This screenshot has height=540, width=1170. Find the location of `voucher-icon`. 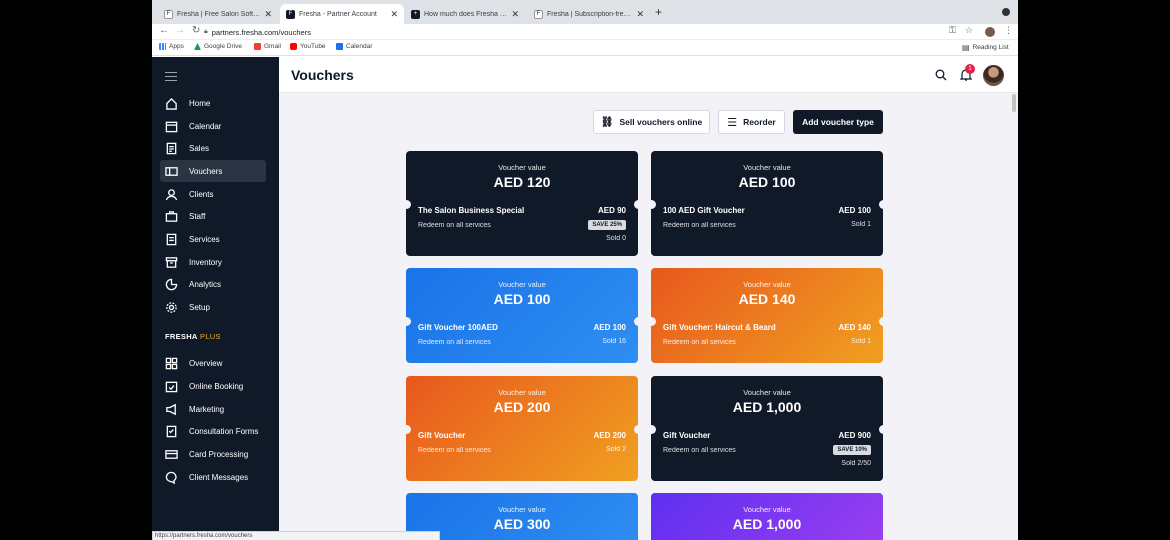

voucher-icon is located at coordinates (171, 171).